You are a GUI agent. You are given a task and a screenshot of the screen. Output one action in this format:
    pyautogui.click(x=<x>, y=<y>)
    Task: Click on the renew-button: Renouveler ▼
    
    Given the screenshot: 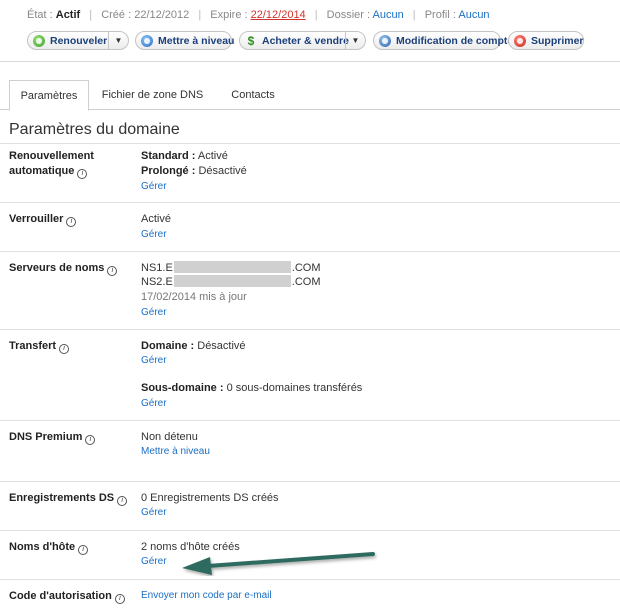 What is the action you would take?
    pyautogui.click(x=78, y=40)
    